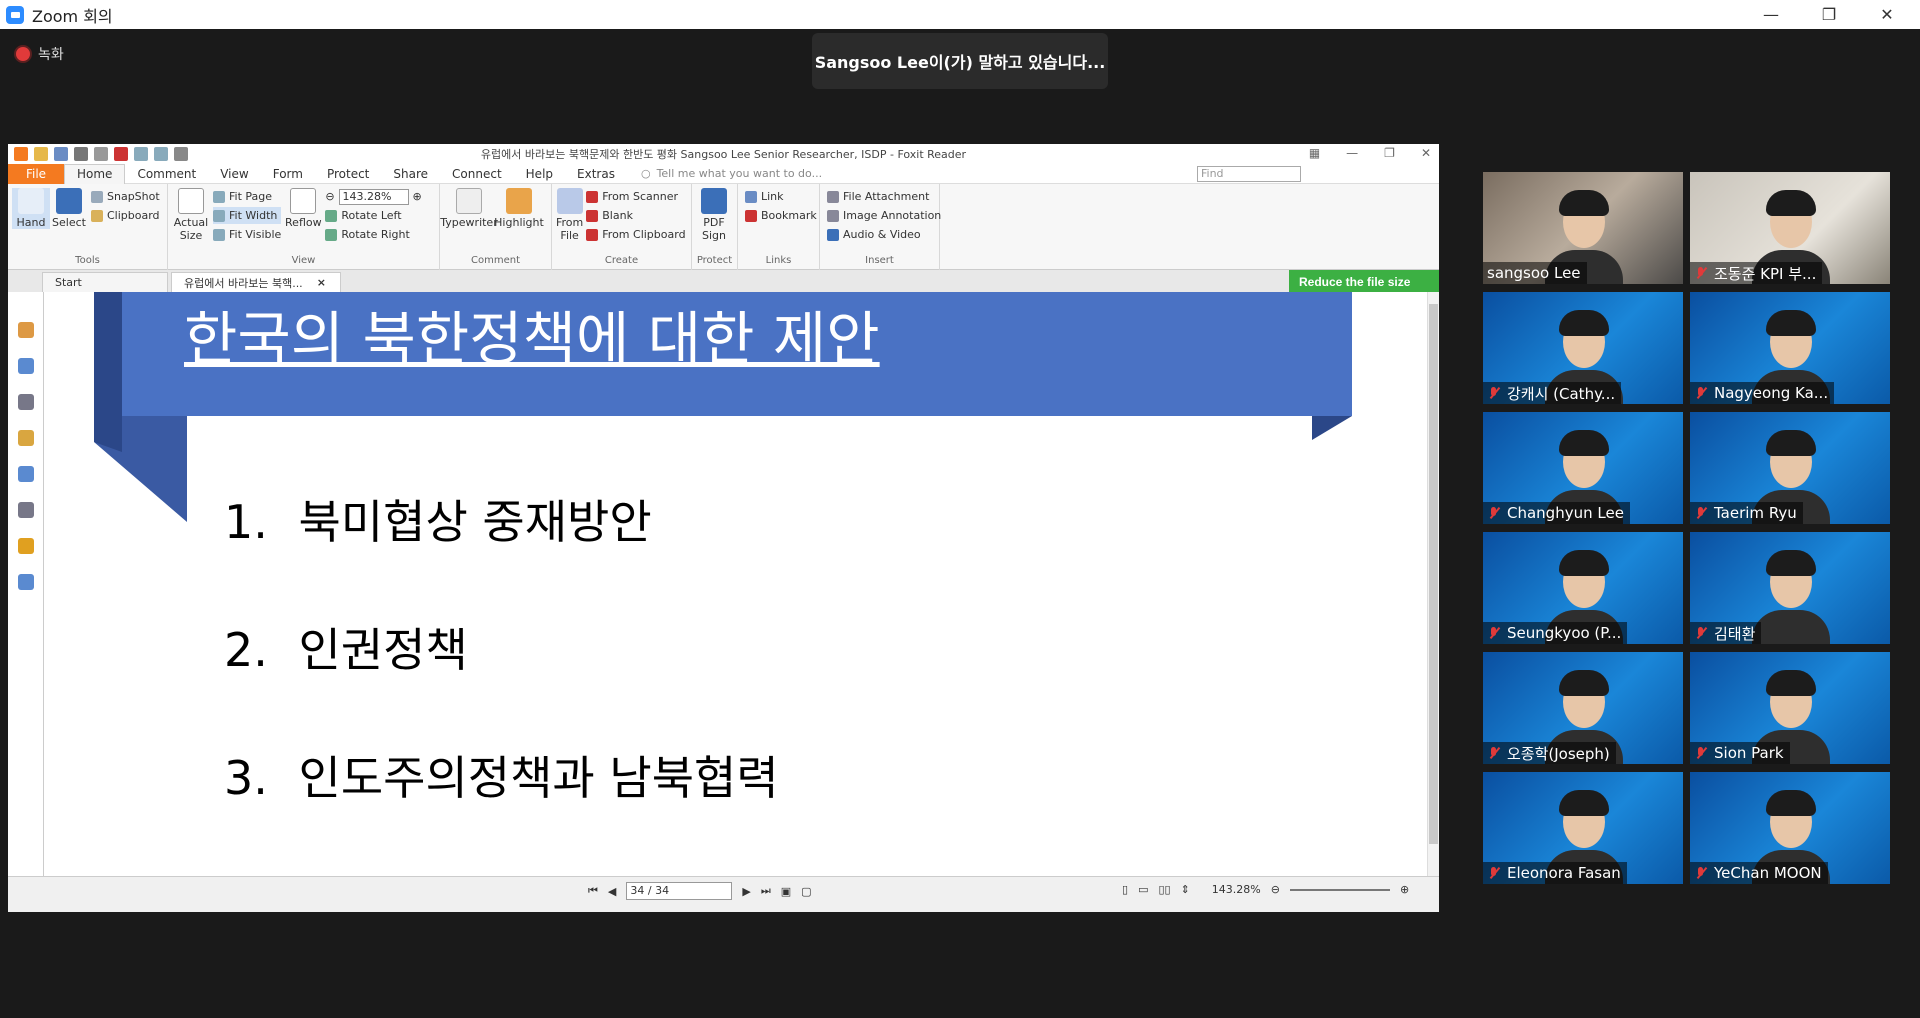 This screenshot has height=1018, width=1920. Describe the element at coordinates (329, 196) in the screenshot. I see `zoom-out-icon: ⊖` at that location.